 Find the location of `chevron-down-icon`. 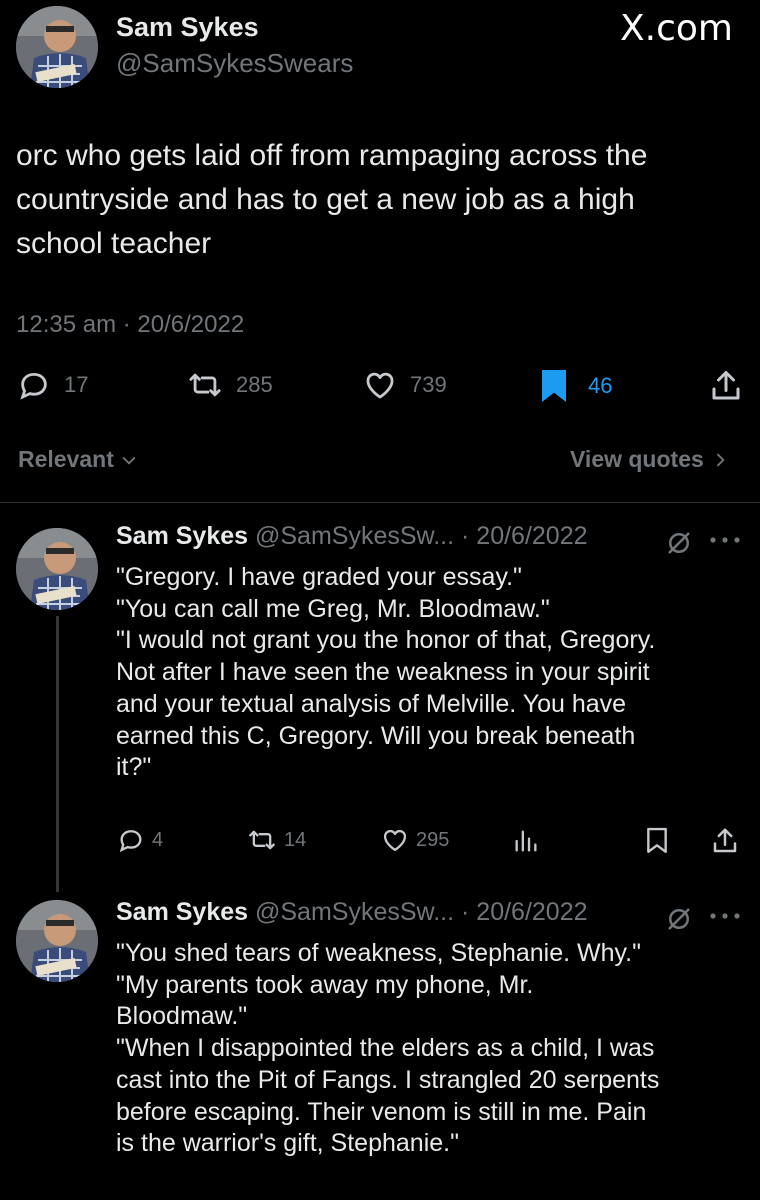

chevron-down-icon is located at coordinates (129, 460).